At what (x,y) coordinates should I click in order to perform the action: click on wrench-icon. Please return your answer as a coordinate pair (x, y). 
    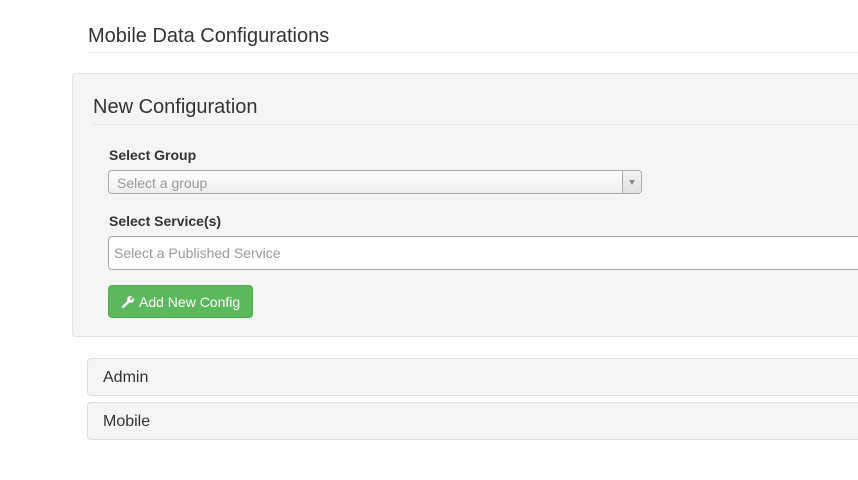
    Looking at the image, I should click on (128, 301).